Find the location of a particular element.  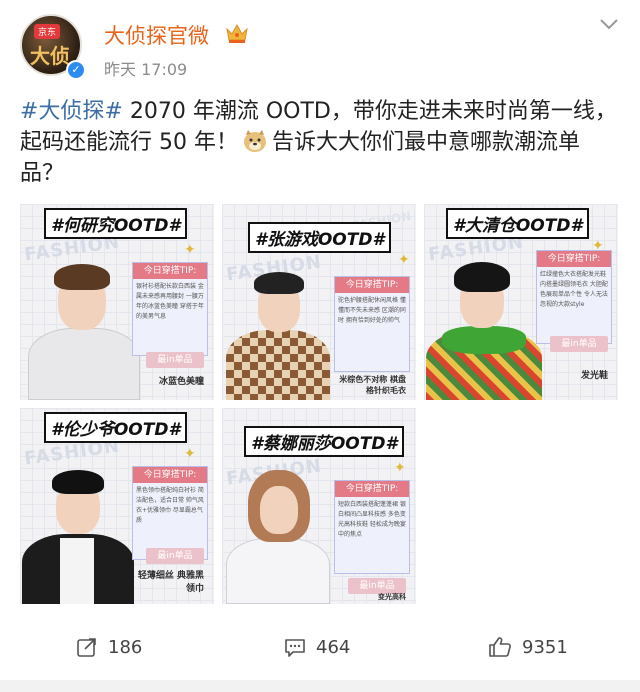

pick-item: 轻薄细丝 典雅黑领巾 is located at coordinates (170, 582).